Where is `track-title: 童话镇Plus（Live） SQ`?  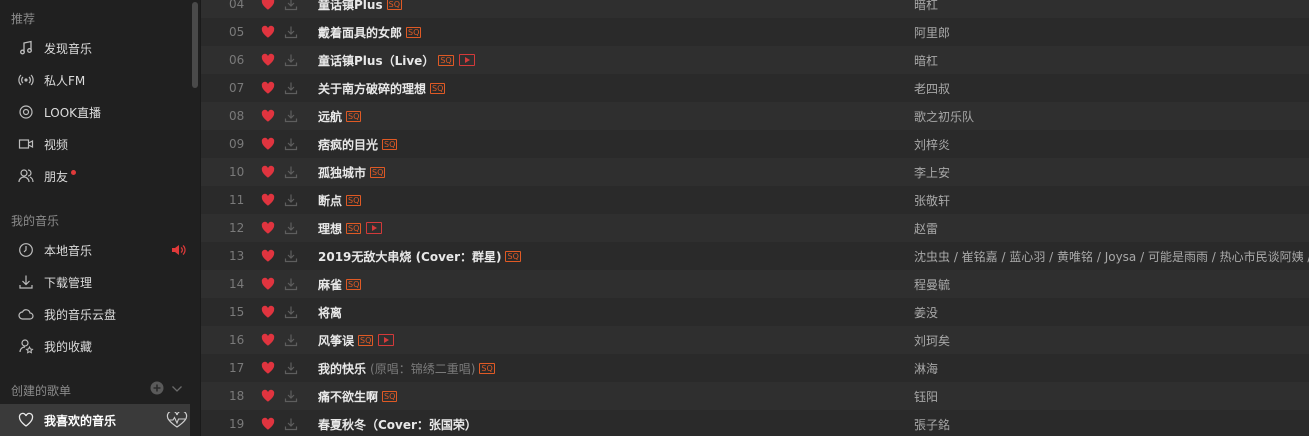 track-title: 童话镇Plus（Live） SQ is located at coordinates (396, 60).